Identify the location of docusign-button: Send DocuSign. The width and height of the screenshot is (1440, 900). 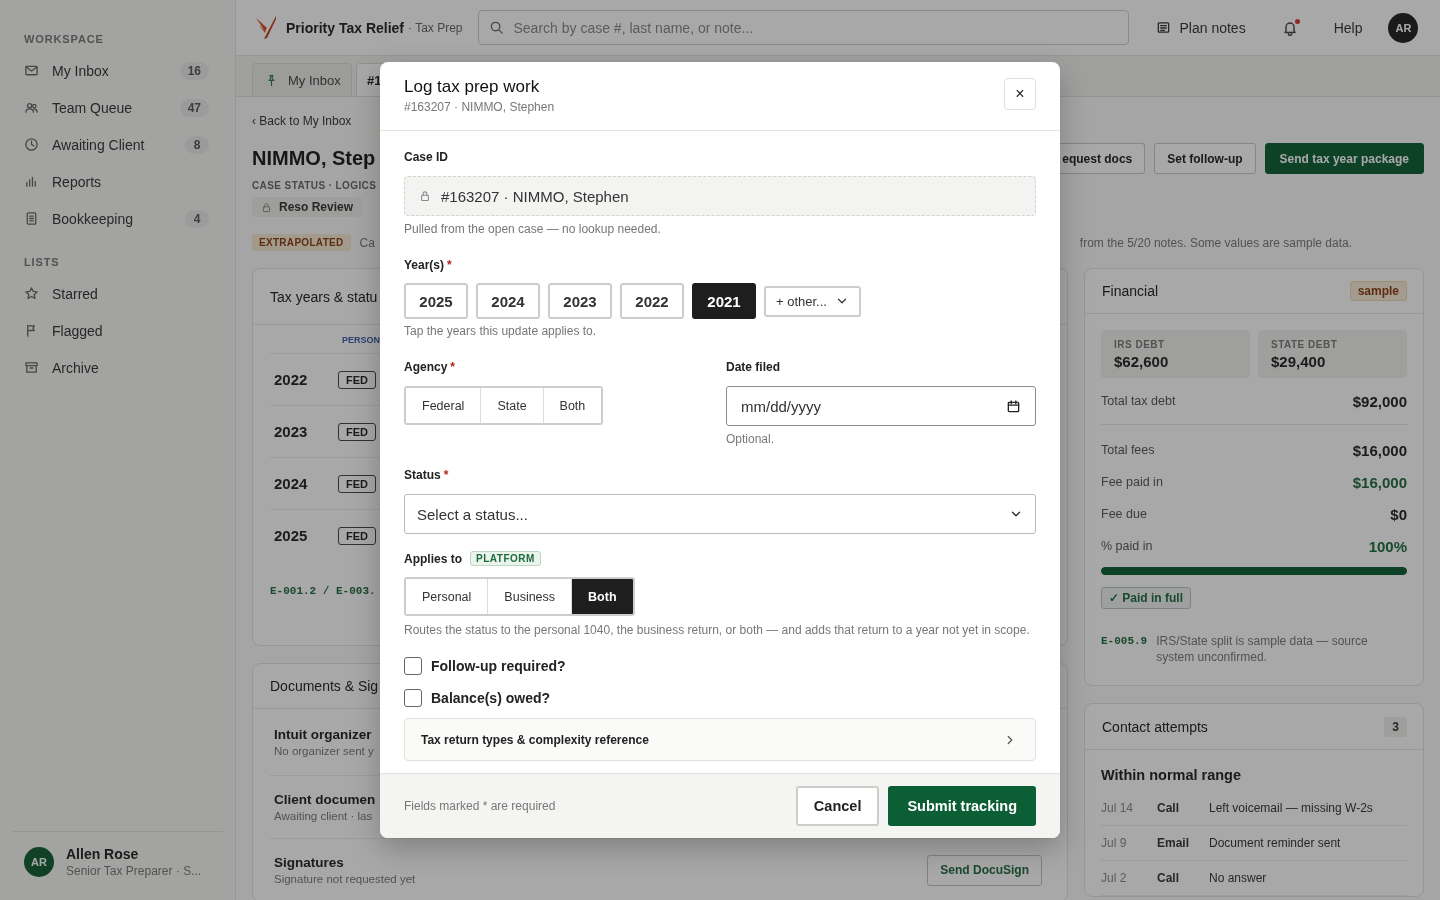
(984, 870).